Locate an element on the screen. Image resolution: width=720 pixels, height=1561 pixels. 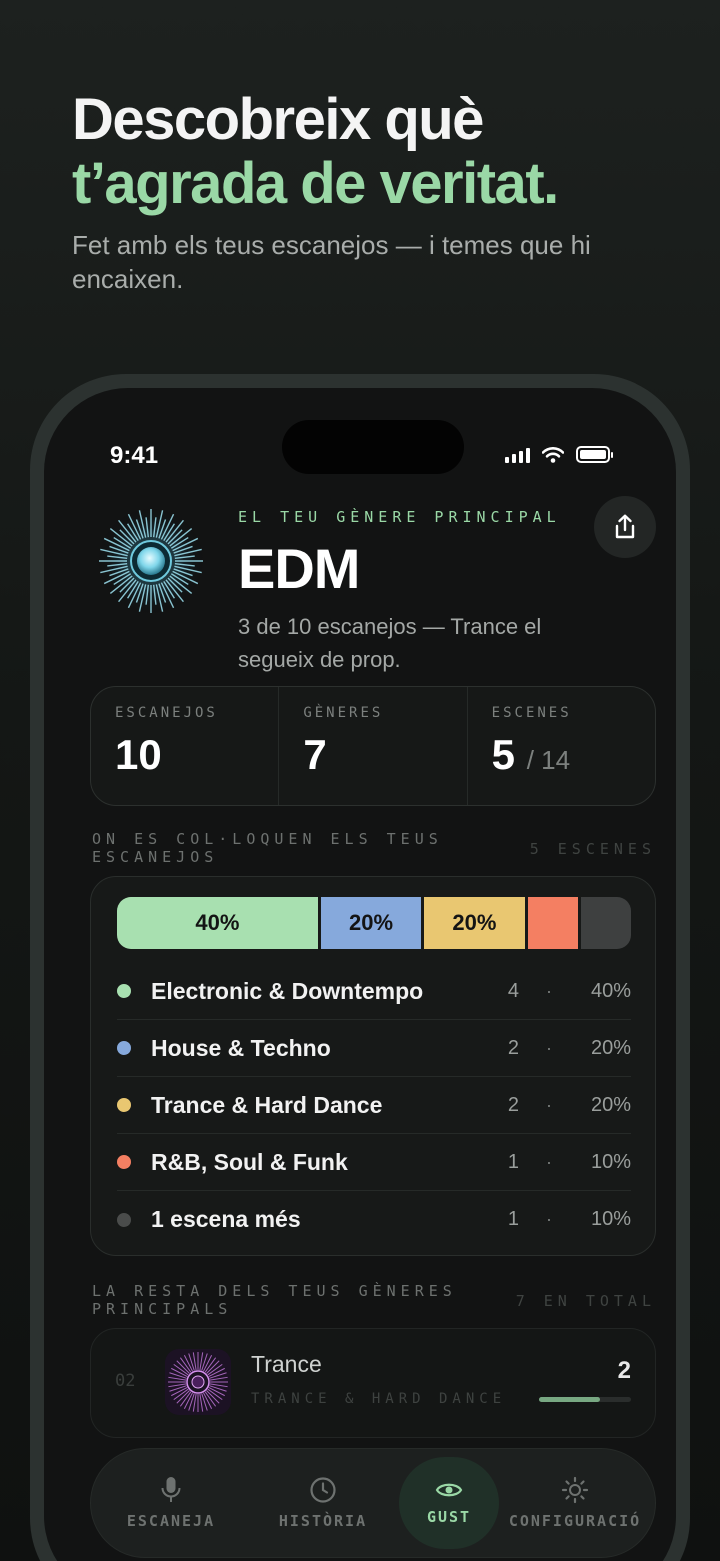
genre-progress is located at coordinates (585, 1399).